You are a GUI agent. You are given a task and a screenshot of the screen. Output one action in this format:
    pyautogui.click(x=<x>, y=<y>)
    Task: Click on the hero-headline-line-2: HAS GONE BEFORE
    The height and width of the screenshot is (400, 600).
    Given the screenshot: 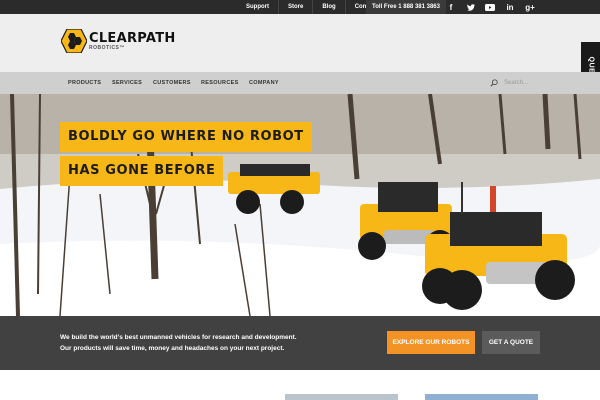 What is the action you would take?
    pyautogui.click(x=142, y=171)
    